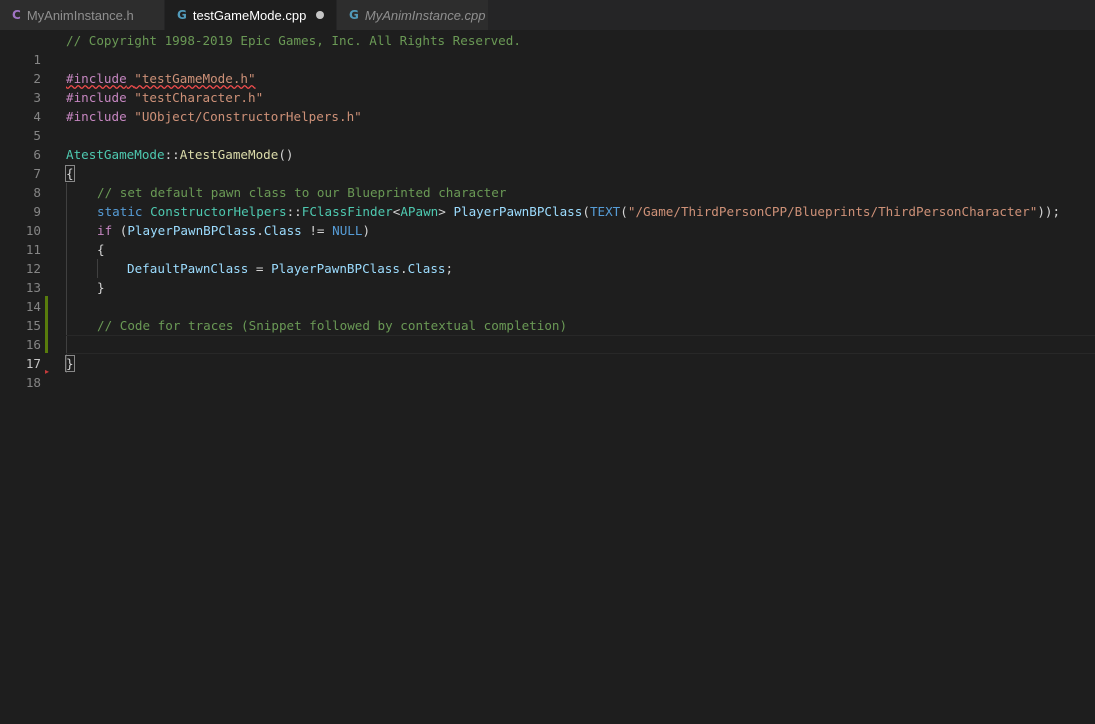 This screenshot has height=724, width=1095. Describe the element at coordinates (446, 211) in the screenshot. I see `punctuation: >` at that location.